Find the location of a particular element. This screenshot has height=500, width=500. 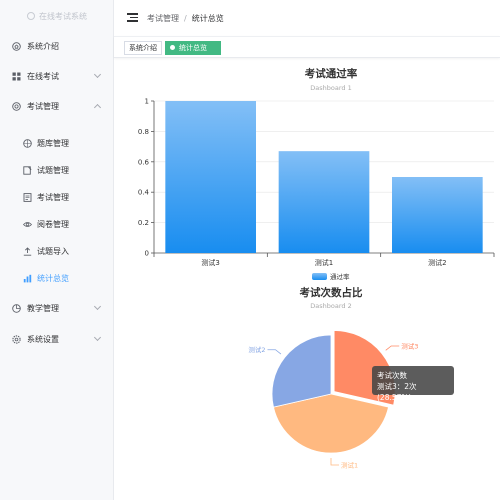

bar-chart-title: 考试通过率 is located at coordinates (331, 73).